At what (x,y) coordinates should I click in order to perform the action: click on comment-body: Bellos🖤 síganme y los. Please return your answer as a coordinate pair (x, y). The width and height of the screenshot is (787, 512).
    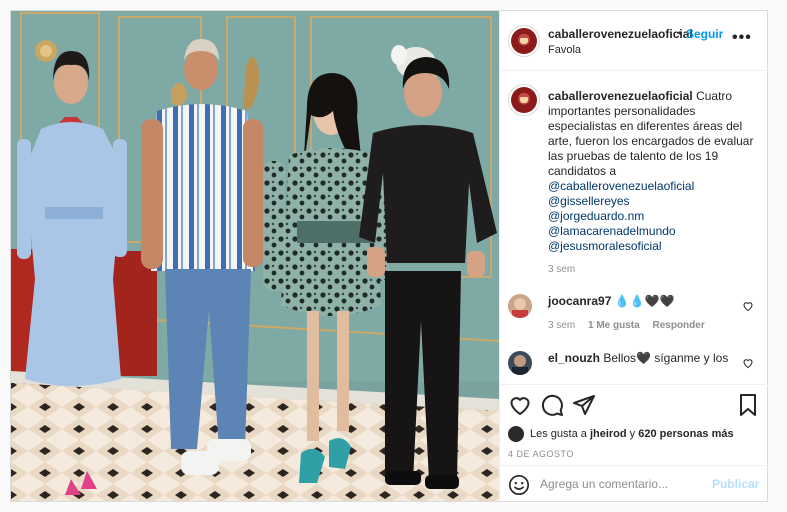
    Looking at the image, I should click on (666, 358).